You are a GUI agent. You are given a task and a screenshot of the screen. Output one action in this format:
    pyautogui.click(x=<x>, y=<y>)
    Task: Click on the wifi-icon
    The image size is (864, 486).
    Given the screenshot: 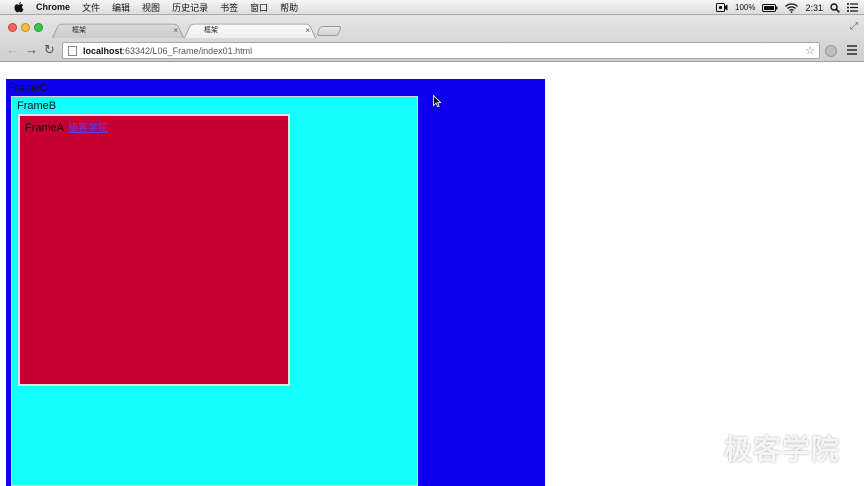 What is the action you would take?
    pyautogui.click(x=792, y=7)
    